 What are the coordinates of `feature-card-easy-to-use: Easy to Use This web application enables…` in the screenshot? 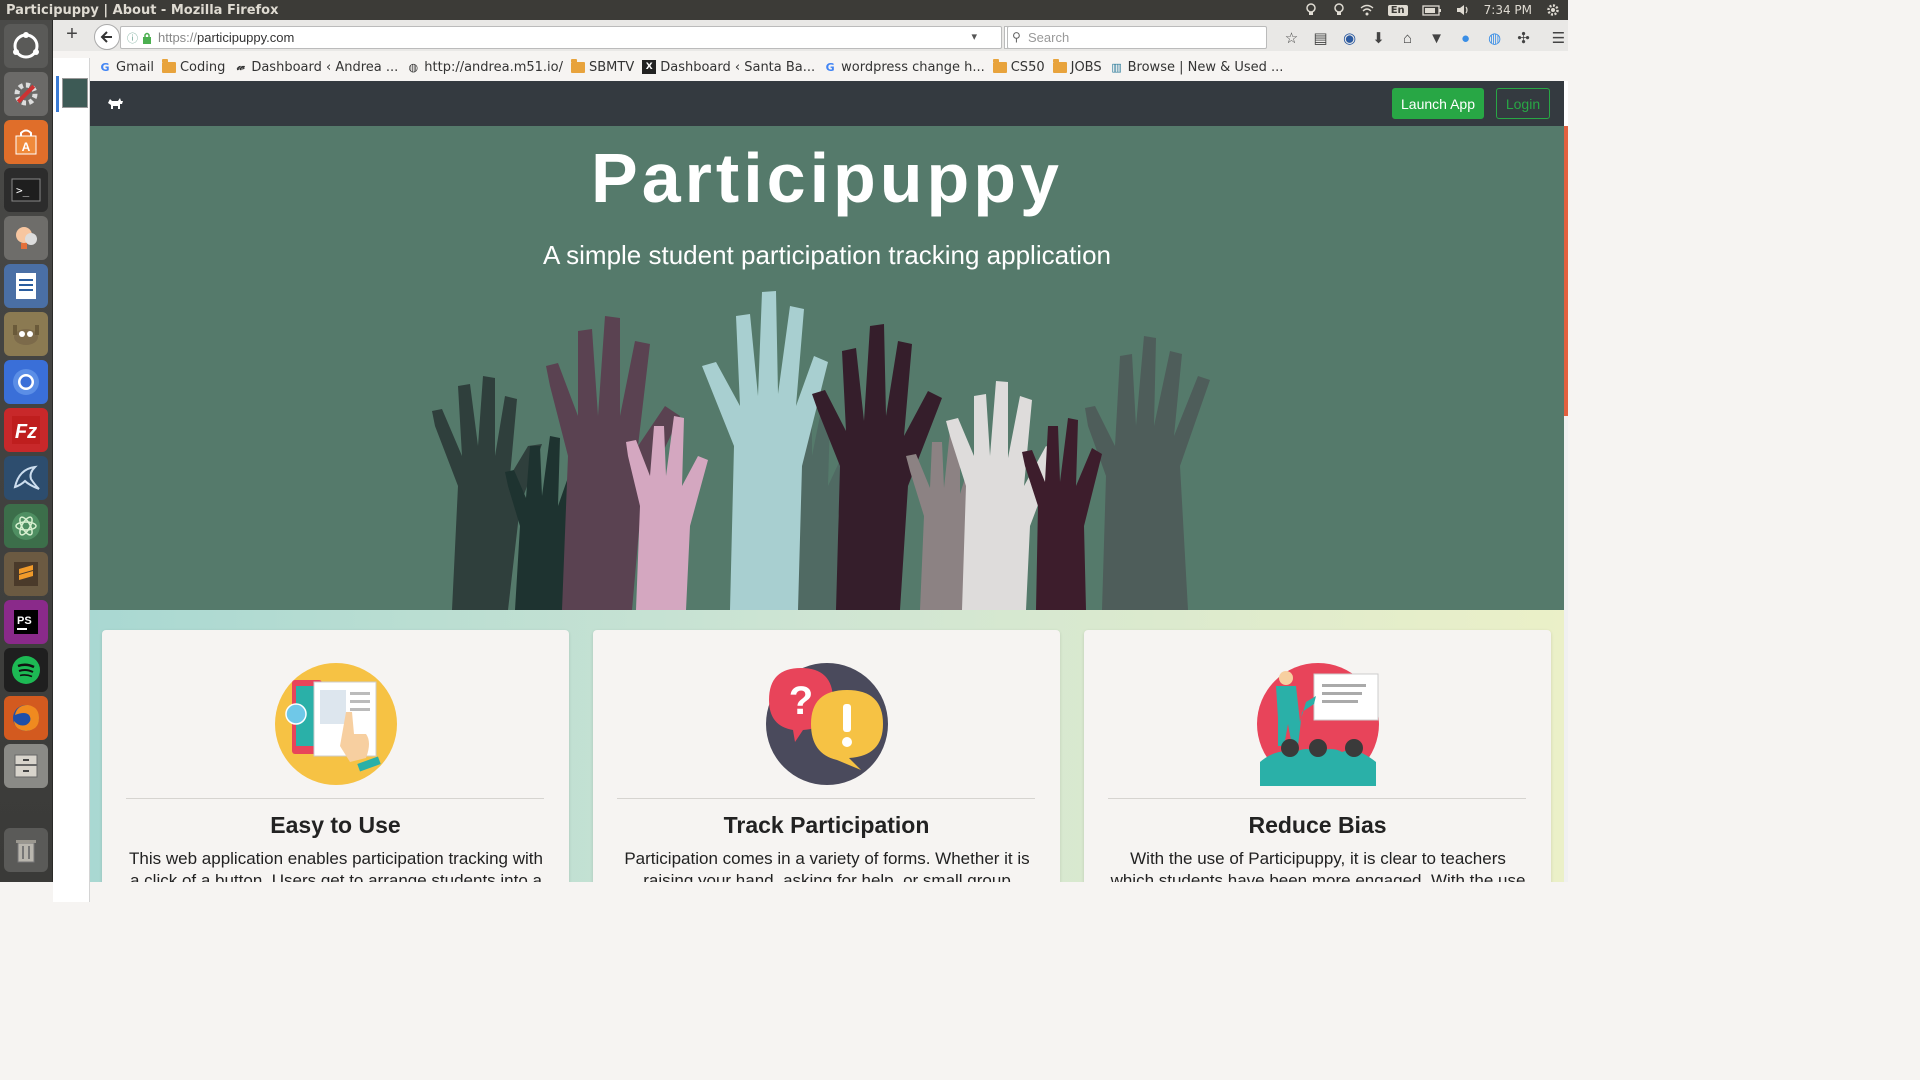 It's located at (335, 756).